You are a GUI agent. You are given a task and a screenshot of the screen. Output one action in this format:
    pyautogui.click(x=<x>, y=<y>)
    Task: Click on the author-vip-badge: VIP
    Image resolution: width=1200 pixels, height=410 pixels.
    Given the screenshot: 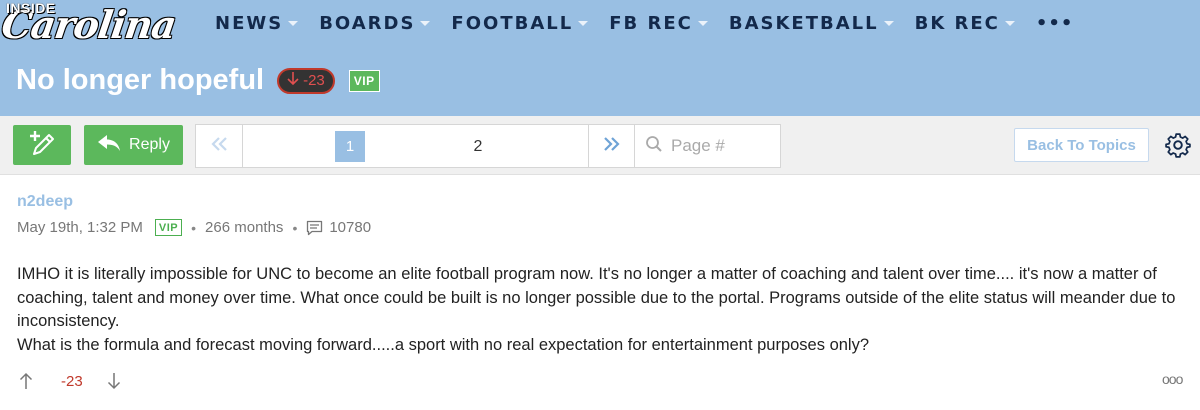 What is the action you would take?
    pyautogui.click(x=168, y=227)
    